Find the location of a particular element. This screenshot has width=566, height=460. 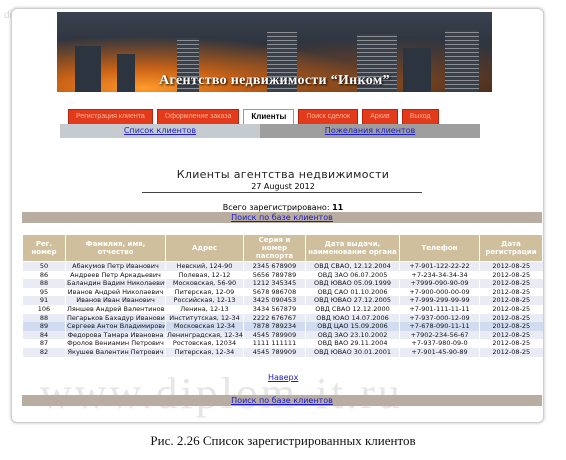

cell: +7-901-122-22-22 is located at coordinates (439, 266).